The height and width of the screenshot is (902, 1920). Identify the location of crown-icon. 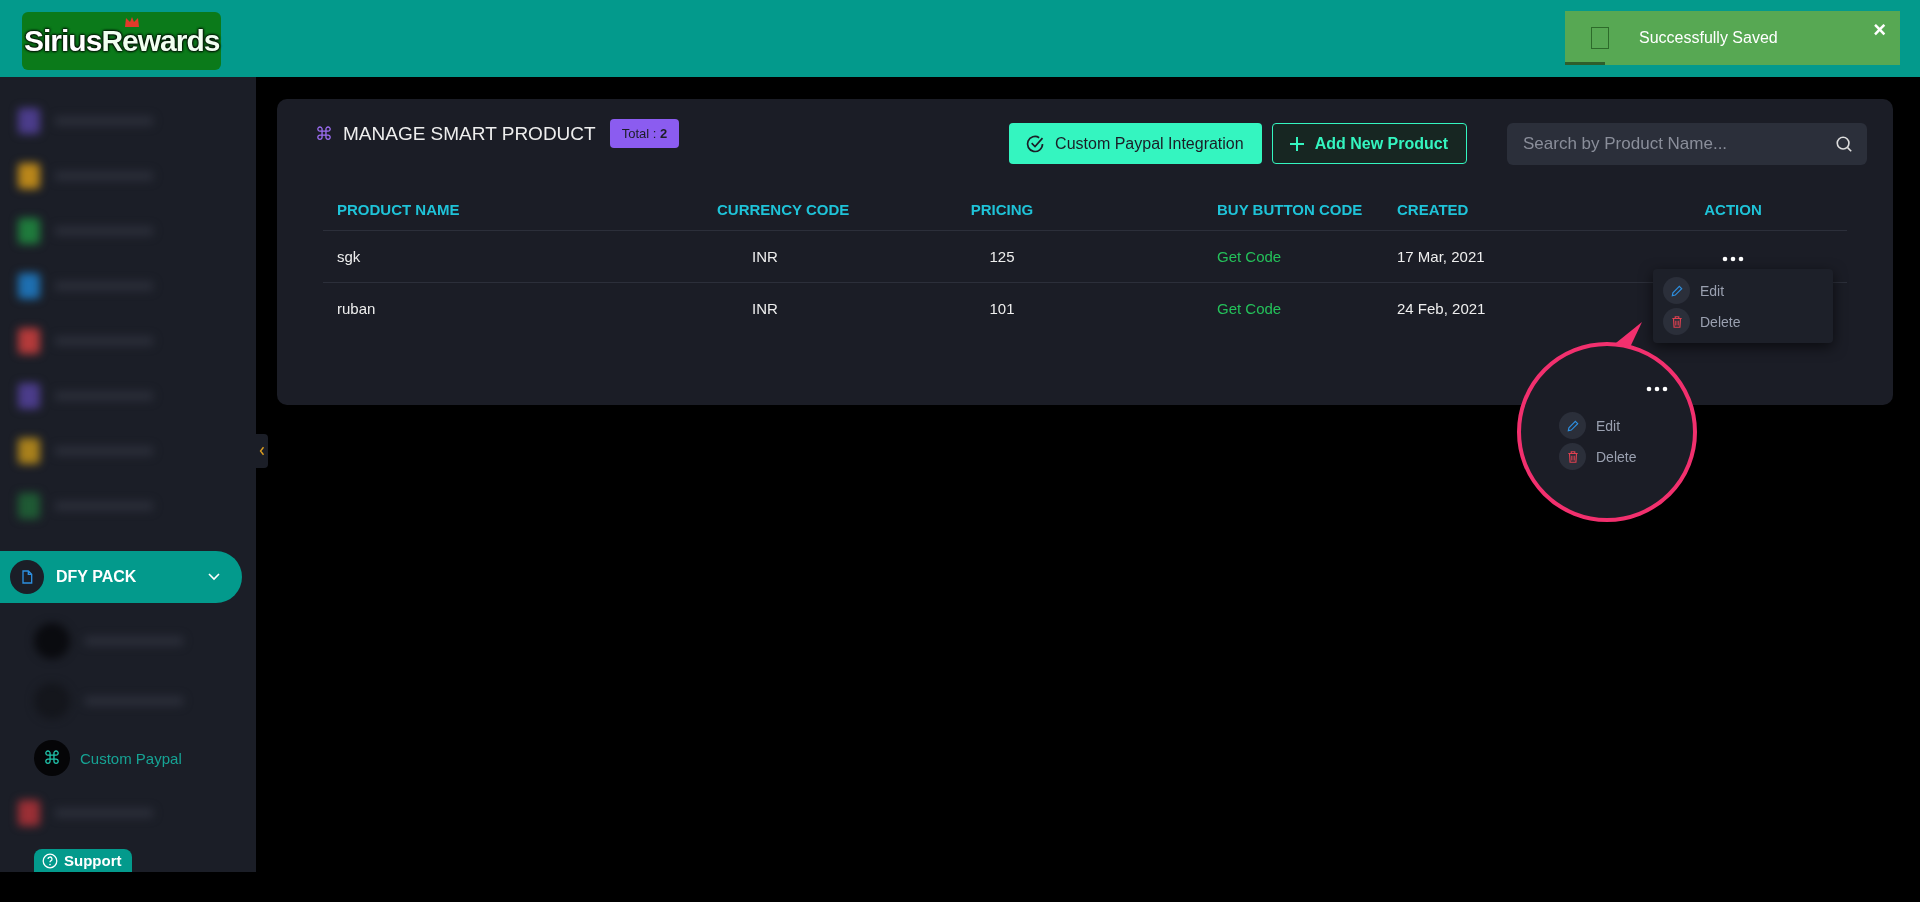
(132, 21).